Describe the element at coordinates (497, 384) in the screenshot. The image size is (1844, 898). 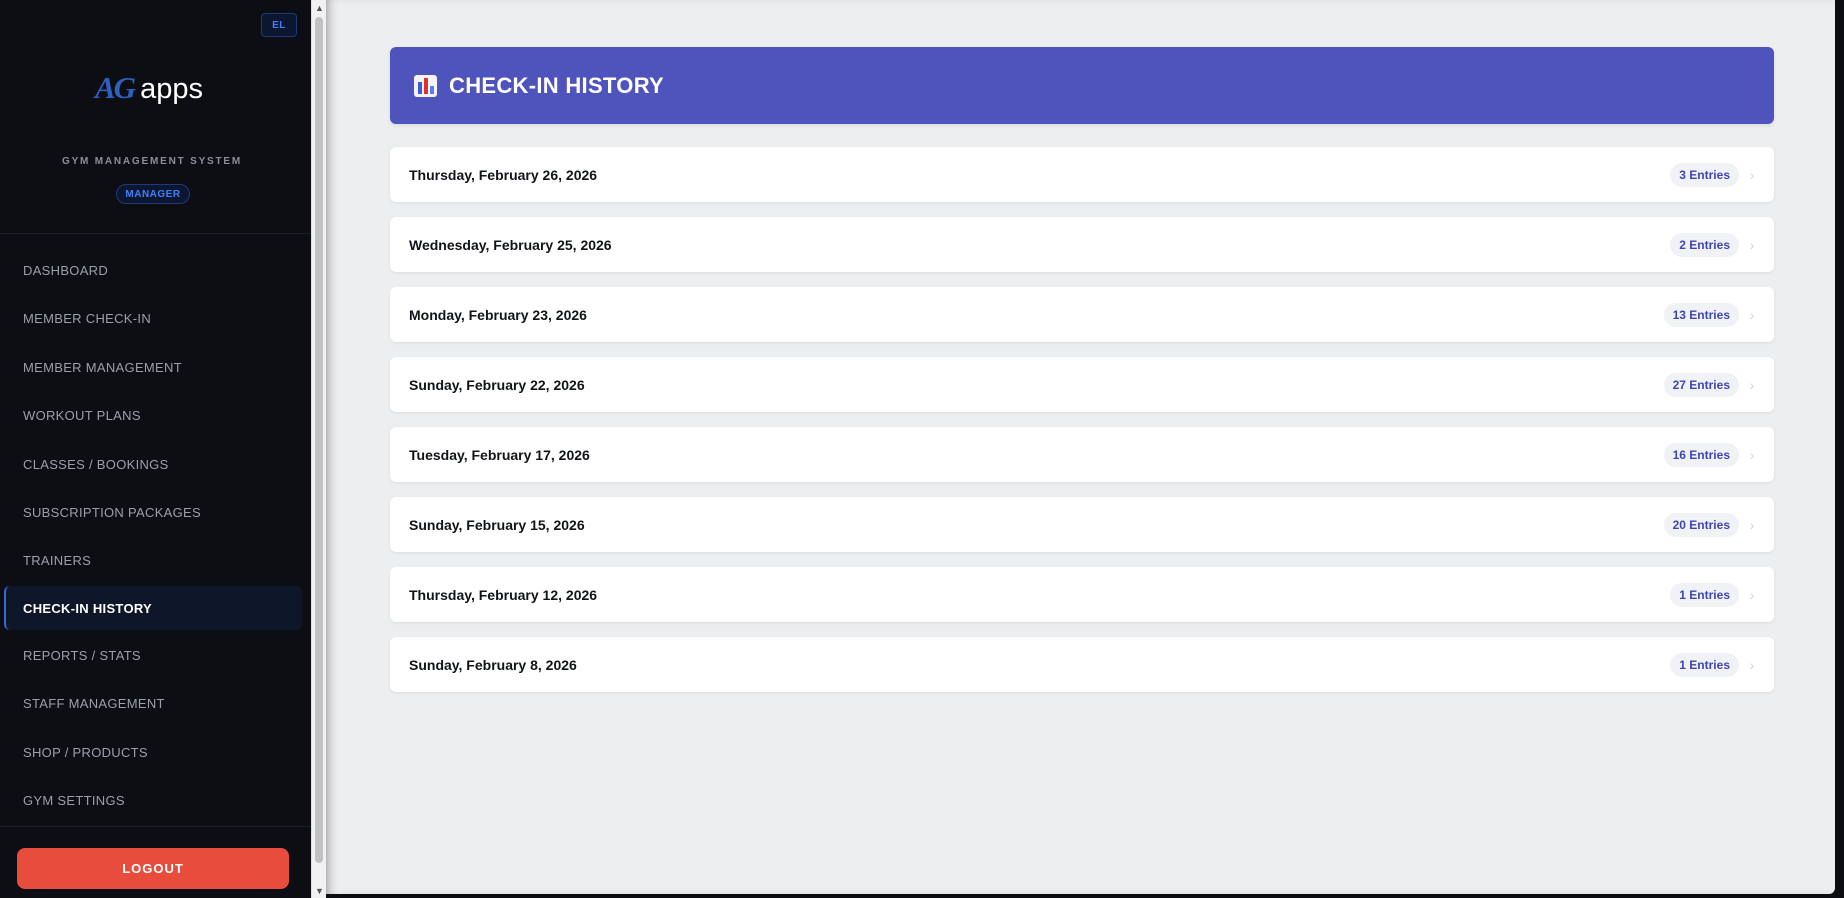
I see `history-date: Sunday, February 22, 2026` at that location.